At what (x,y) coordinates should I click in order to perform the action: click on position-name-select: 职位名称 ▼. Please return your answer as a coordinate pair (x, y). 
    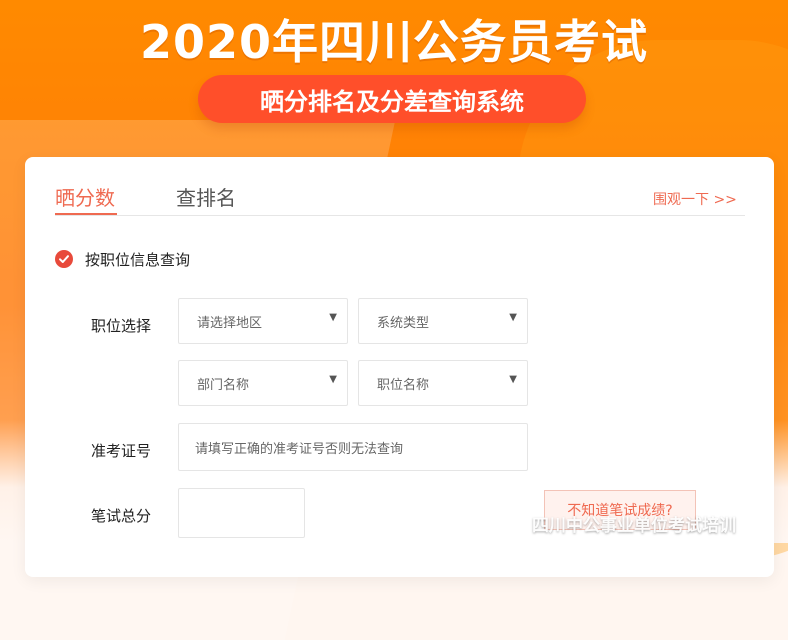
    Looking at the image, I should click on (443, 383).